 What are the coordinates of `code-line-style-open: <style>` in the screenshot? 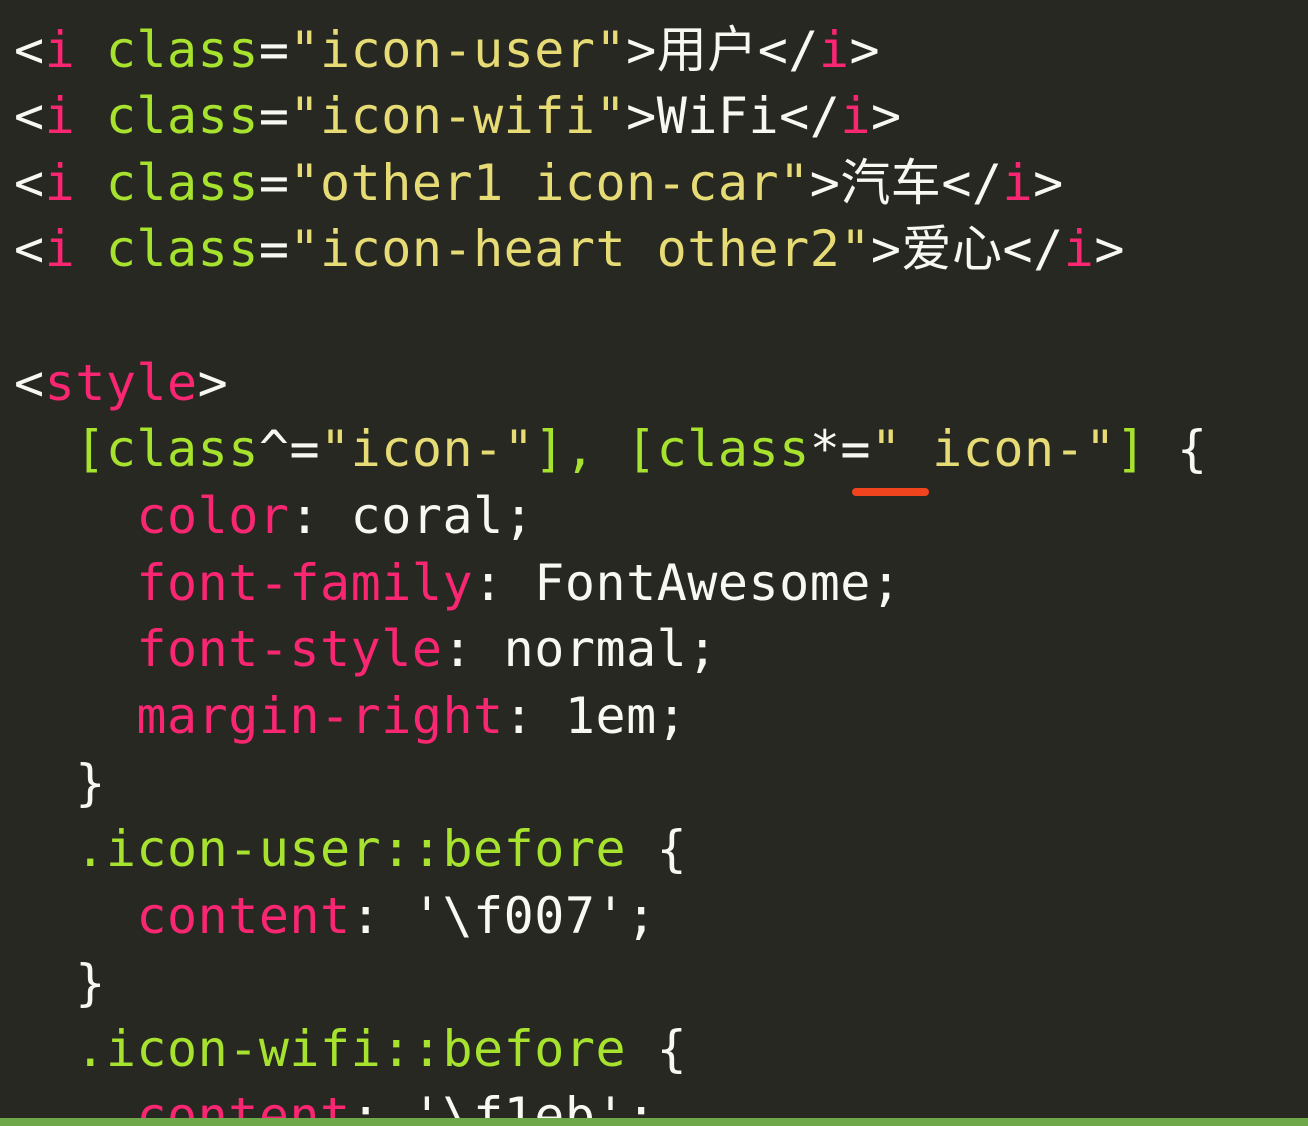 It's located at (121, 383).